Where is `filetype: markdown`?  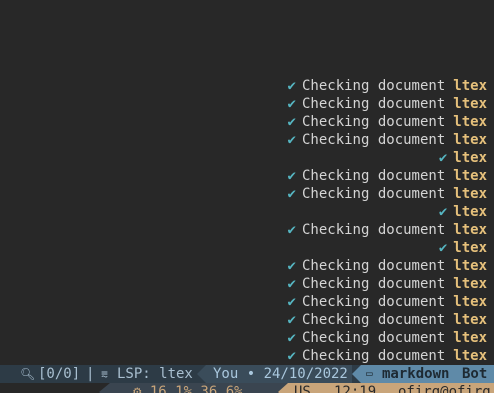
filetype: markdown is located at coordinates (416, 374).